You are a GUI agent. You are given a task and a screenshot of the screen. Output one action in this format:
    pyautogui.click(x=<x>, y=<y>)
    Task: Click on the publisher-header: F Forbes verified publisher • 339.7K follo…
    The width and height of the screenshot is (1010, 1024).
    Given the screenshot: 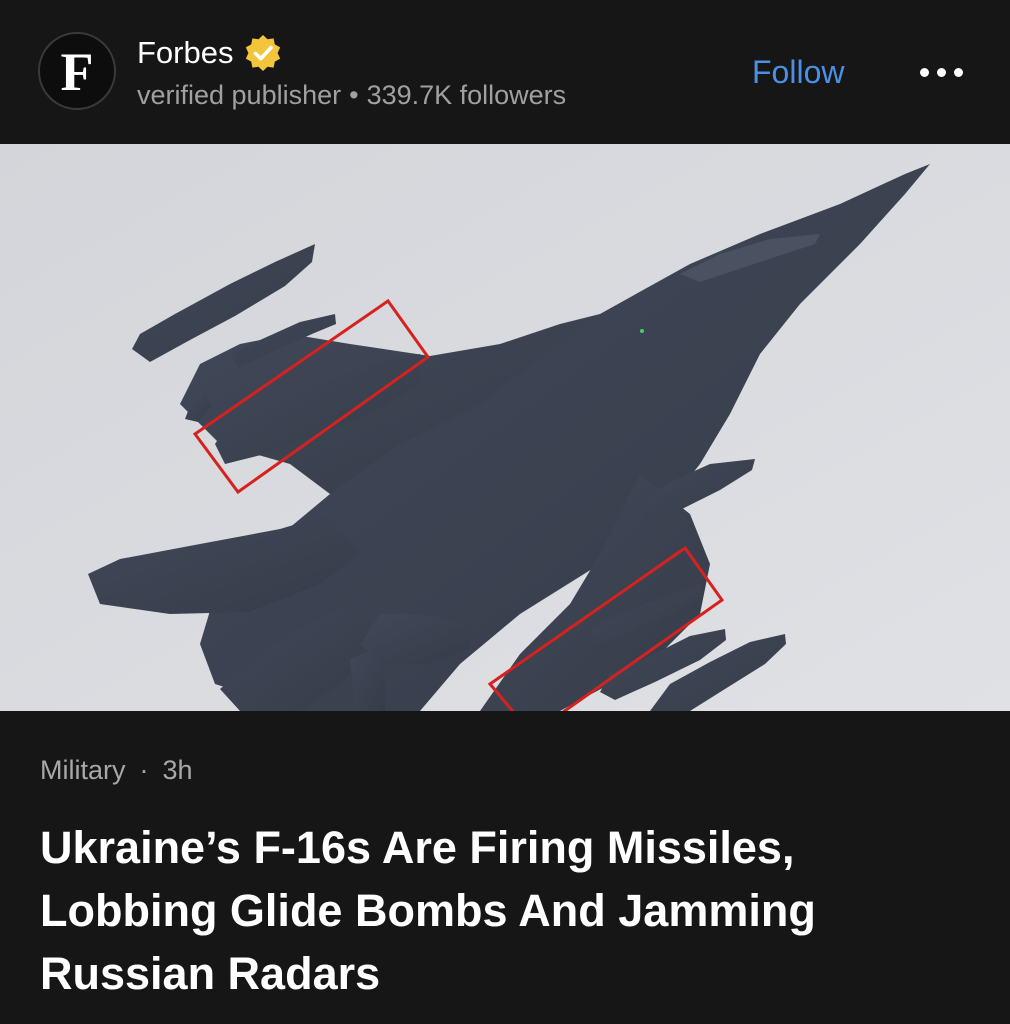 What is the action you would take?
    pyautogui.click(x=505, y=72)
    